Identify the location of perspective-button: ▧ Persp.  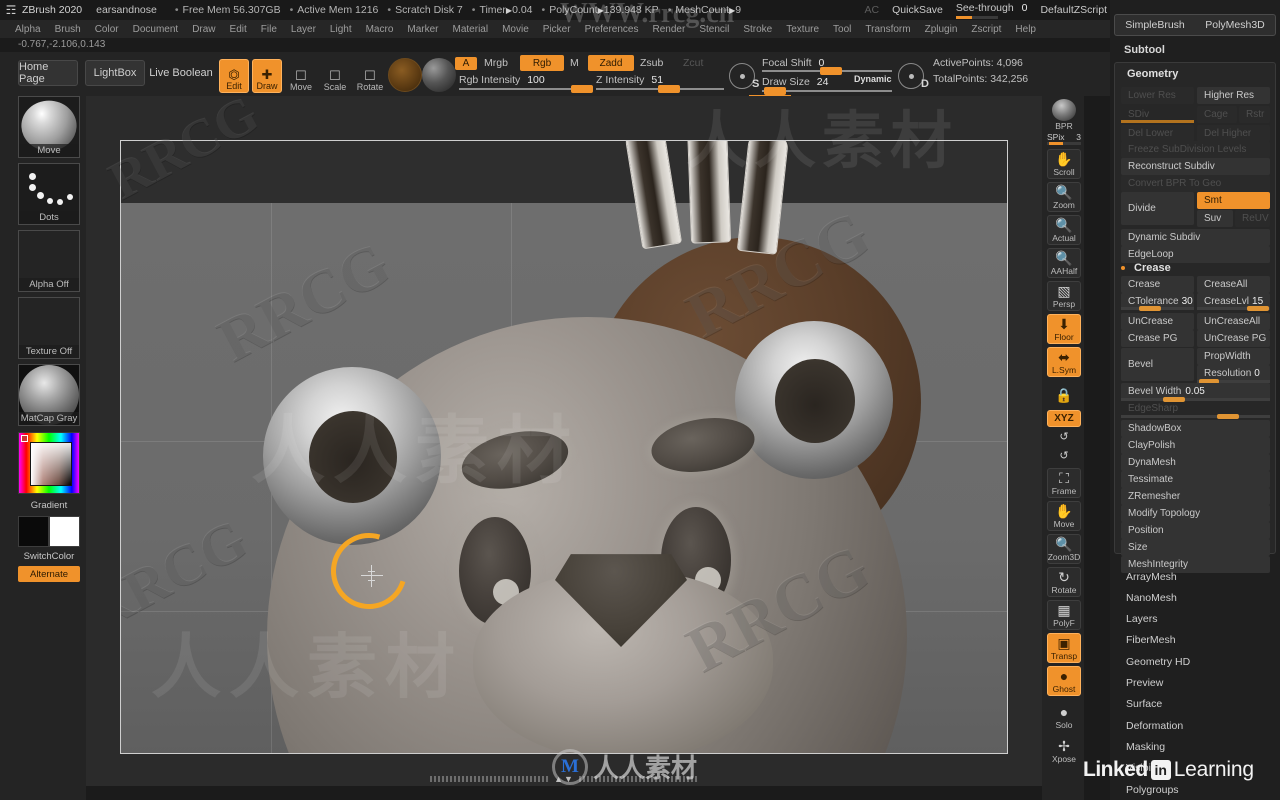
(1064, 296).